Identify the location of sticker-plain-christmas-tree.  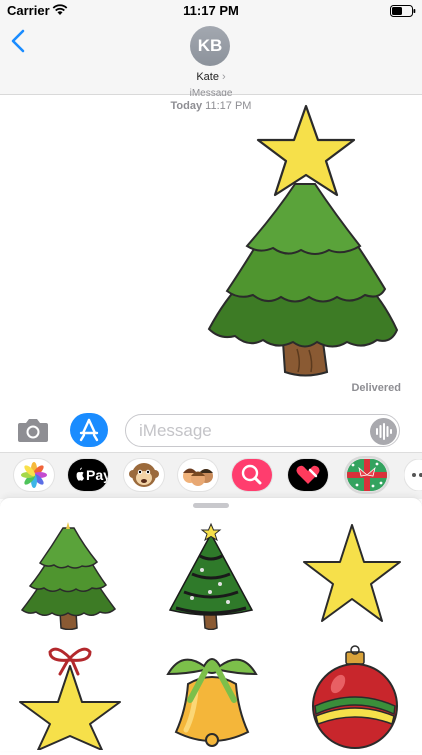
(69, 578).